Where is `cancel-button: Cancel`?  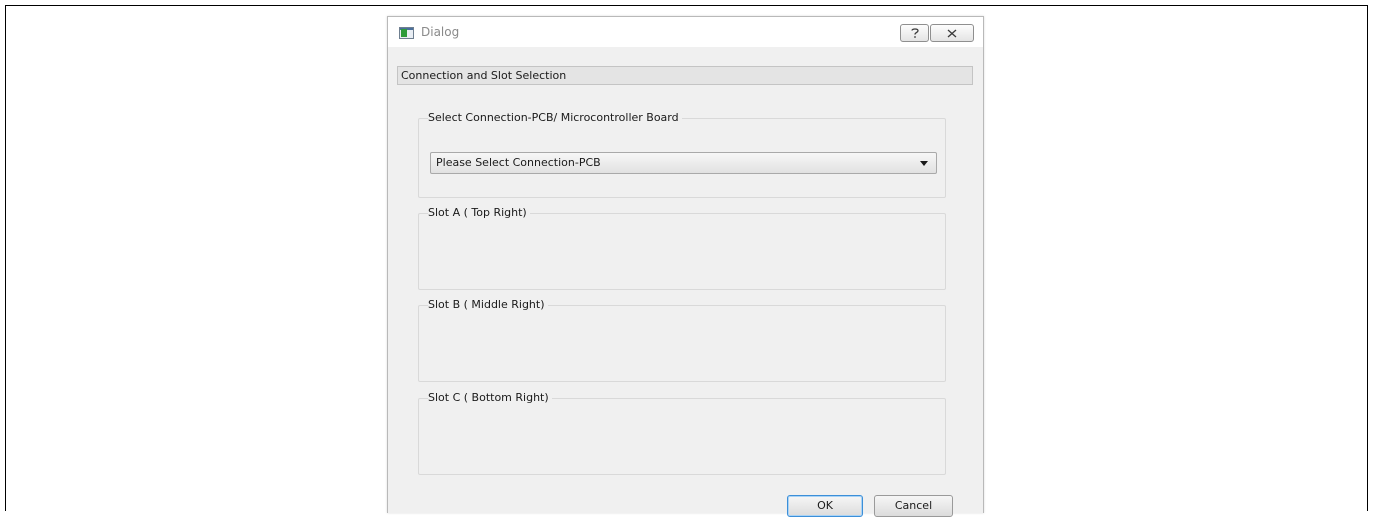
cancel-button: Cancel is located at coordinates (913, 506).